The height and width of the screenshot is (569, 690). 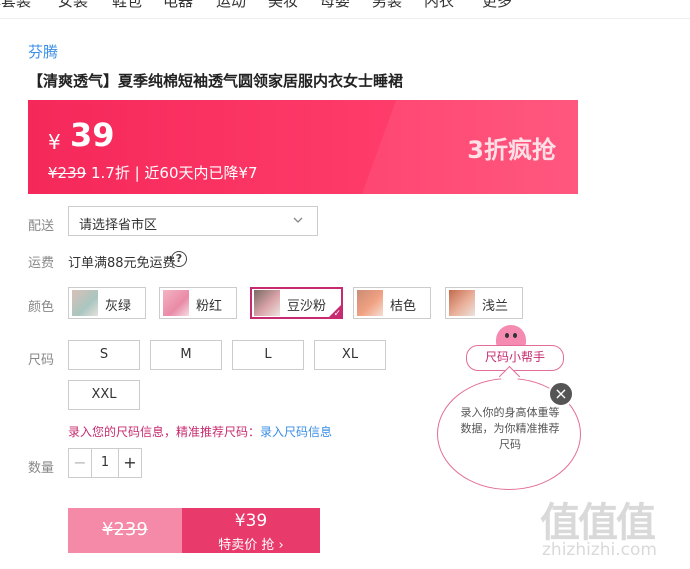 What do you see at coordinates (41, 263) in the screenshot?
I see `shipping-label: 运费` at bounding box center [41, 263].